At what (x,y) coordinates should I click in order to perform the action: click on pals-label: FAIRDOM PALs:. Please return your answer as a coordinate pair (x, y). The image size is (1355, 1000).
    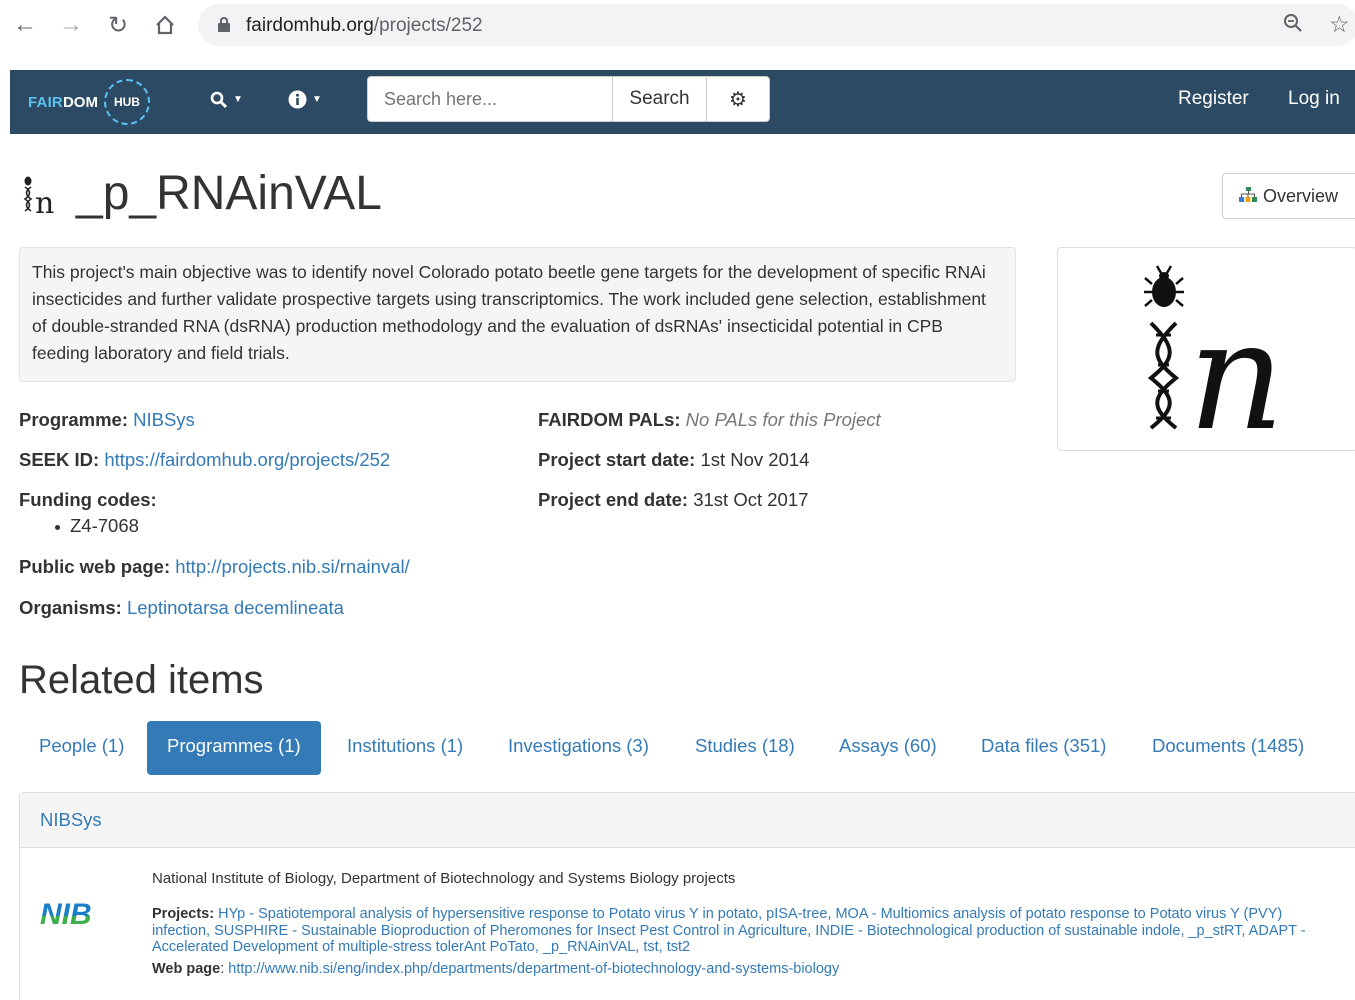
    Looking at the image, I should click on (609, 419).